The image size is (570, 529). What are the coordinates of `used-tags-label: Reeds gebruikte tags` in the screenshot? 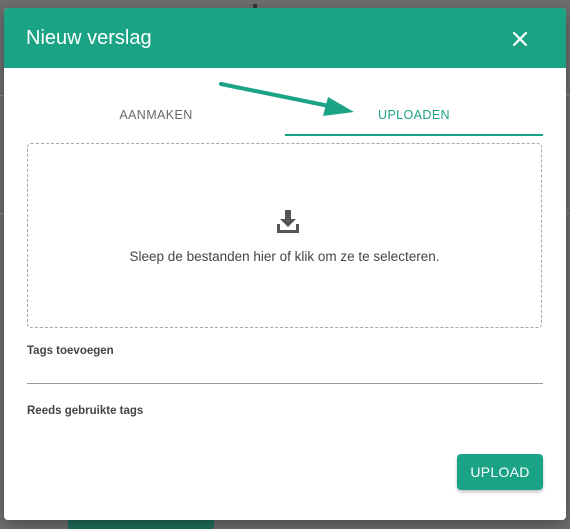 It's located at (85, 411).